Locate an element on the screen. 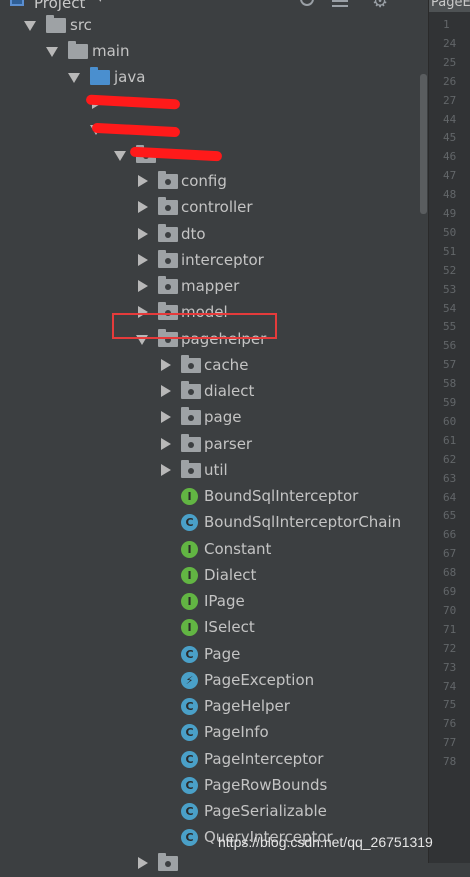 The height and width of the screenshot is (877, 470). tree-node-subpackage: page is located at coordinates (214, 418).